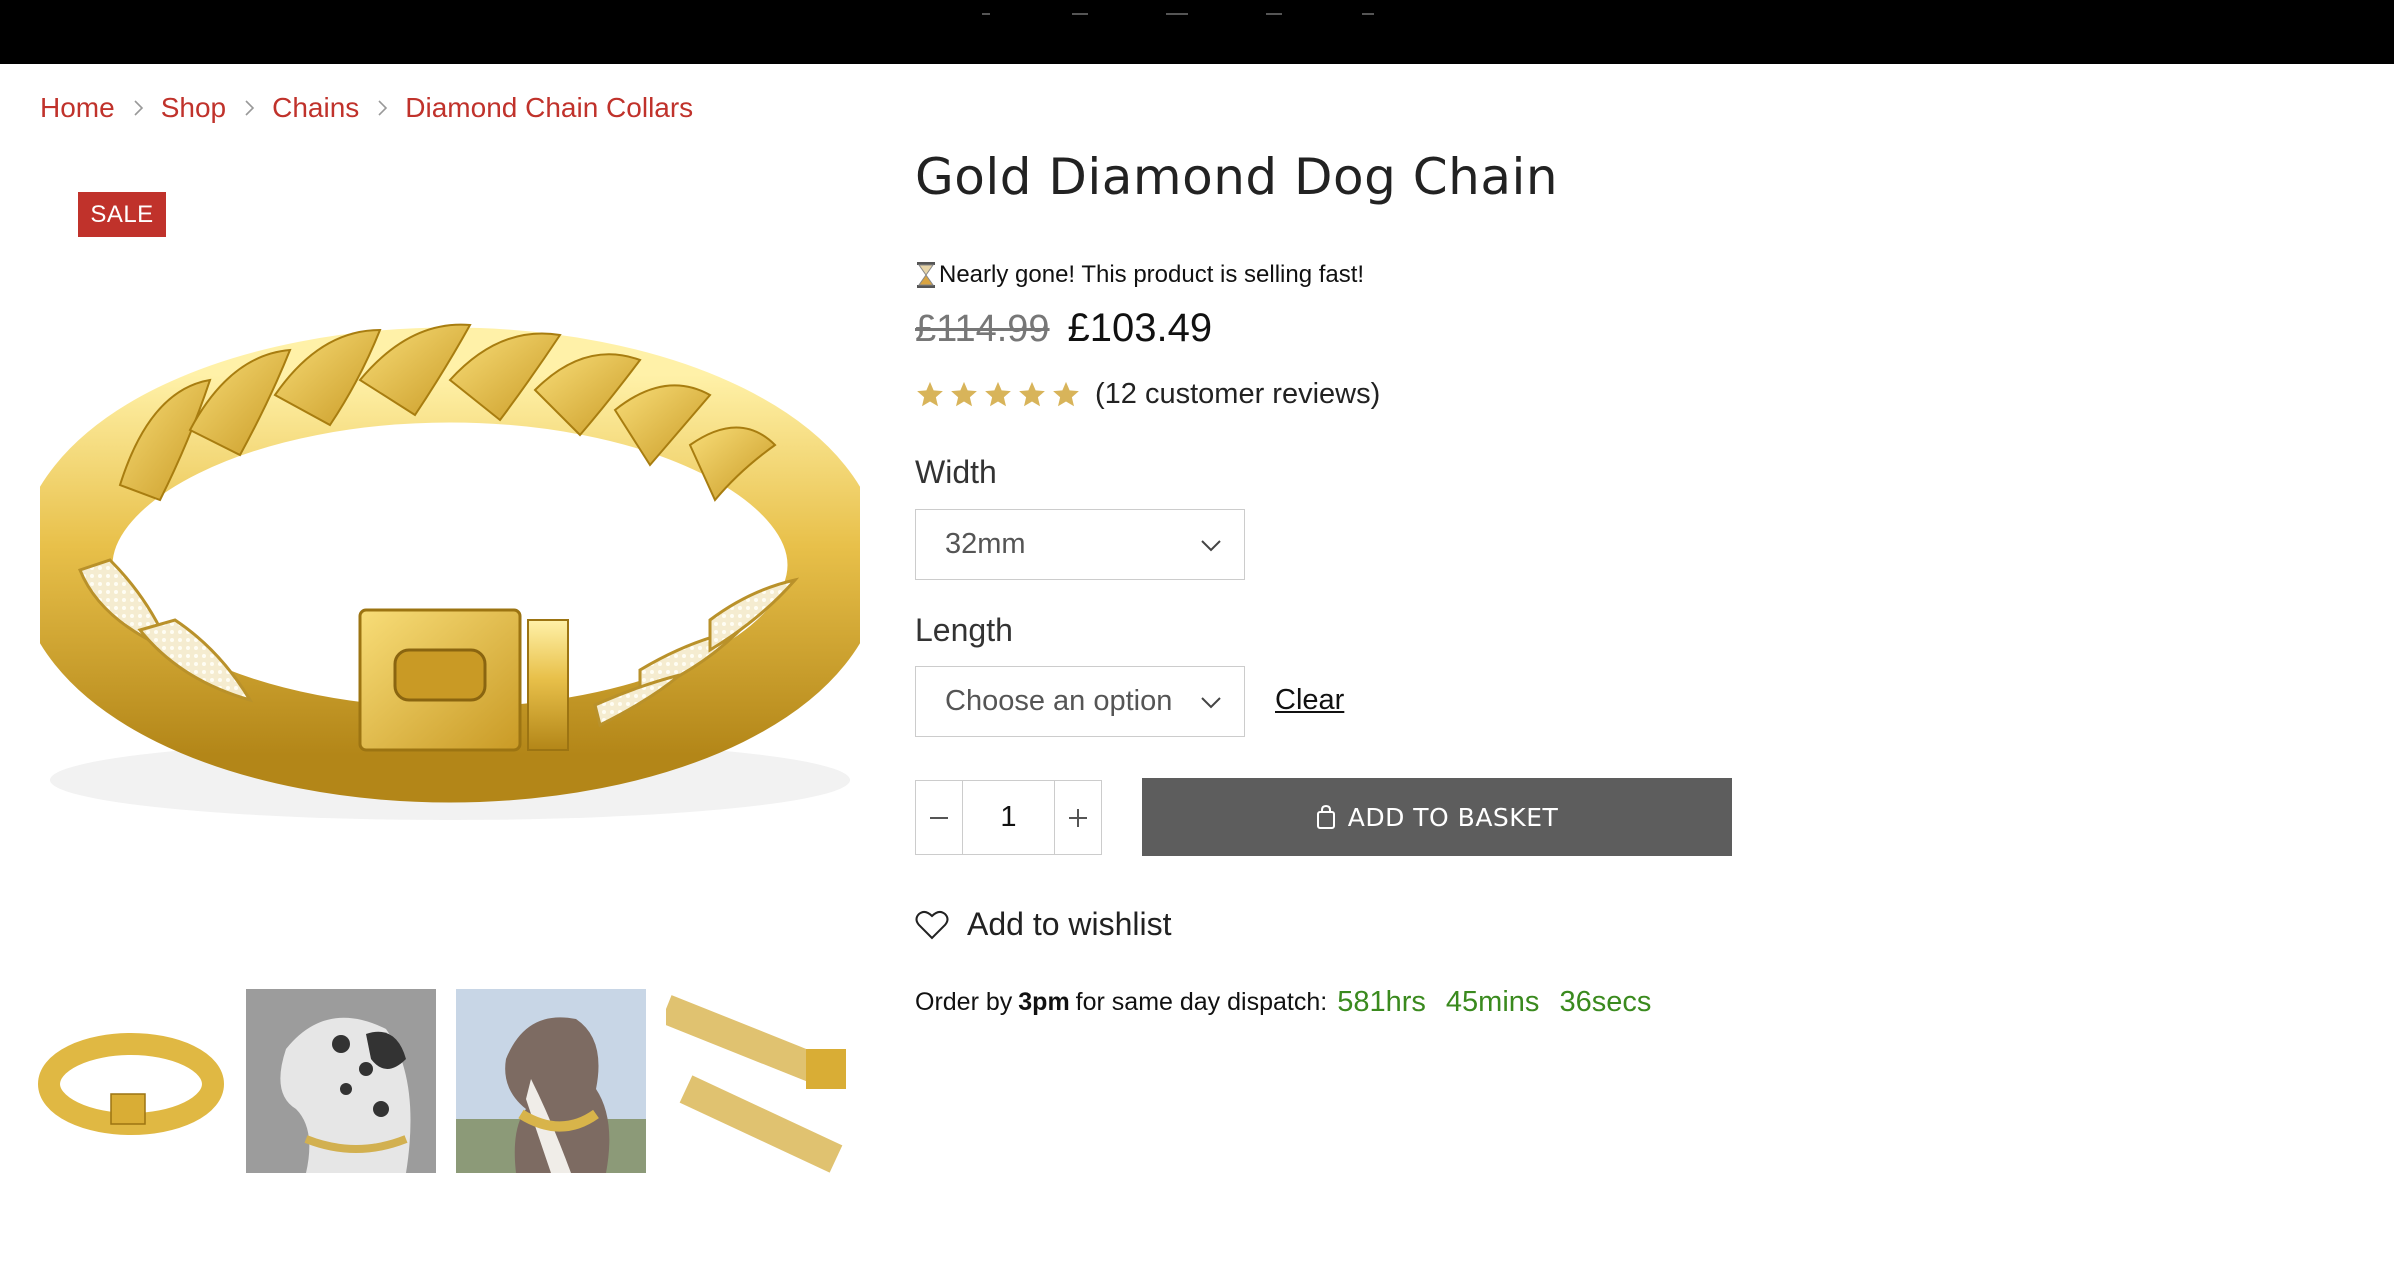 The width and height of the screenshot is (2394, 1274). What do you see at coordinates (1044, 1002) in the screenshot?
I see `dispatch-time: 3pm` at bounding box center [1044, 1002].